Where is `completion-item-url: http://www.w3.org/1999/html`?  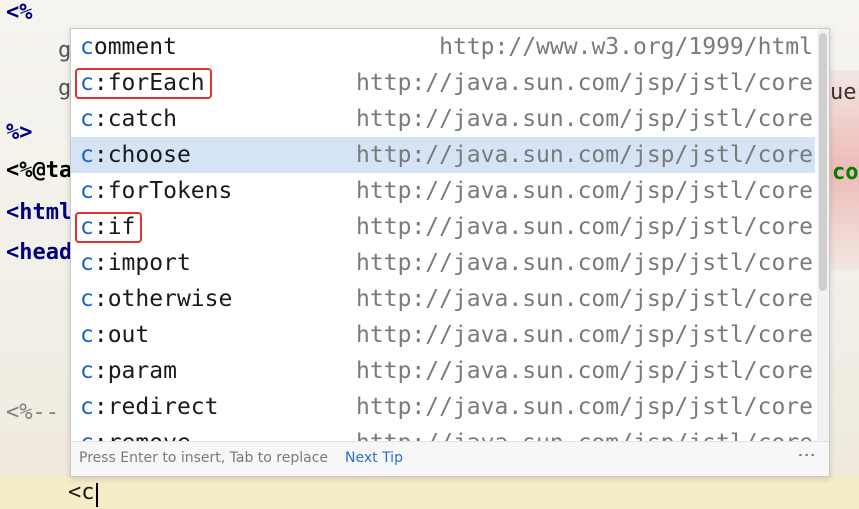
completion-item-url: http://www.w3.org/1999/html is located at coordinates (626, 47).